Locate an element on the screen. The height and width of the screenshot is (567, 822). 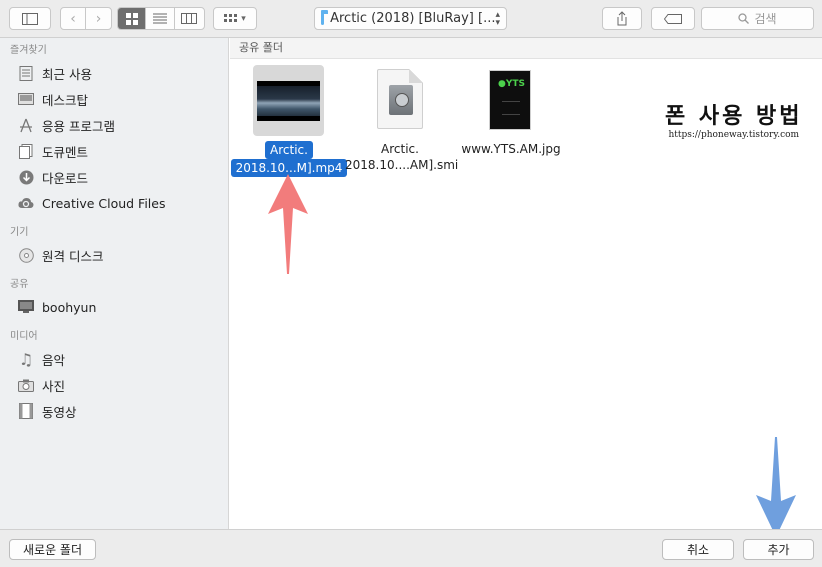
document-icon is located at coordinates (400, 99).